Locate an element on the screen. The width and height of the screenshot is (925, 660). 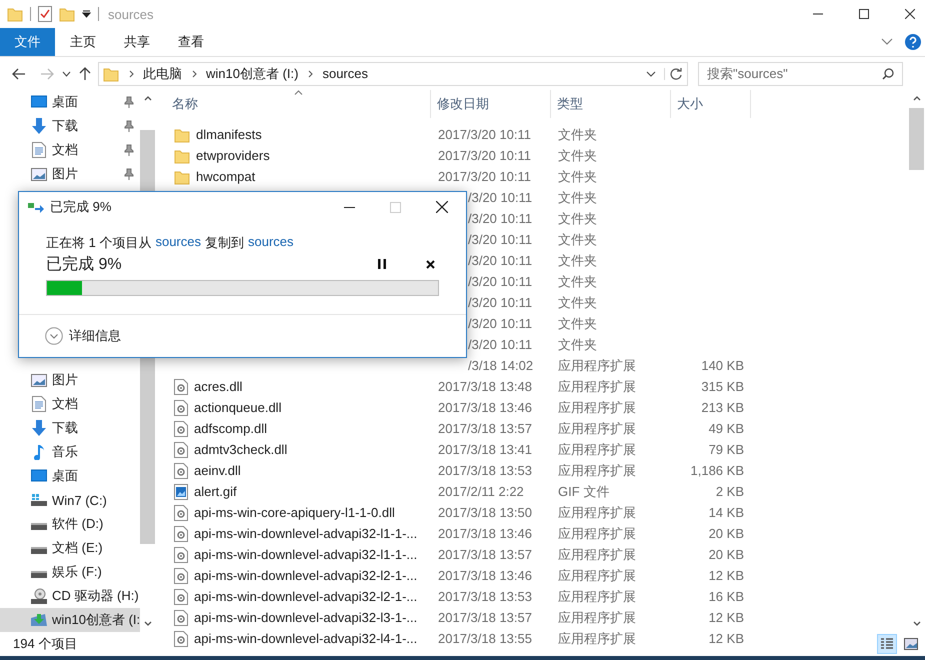
table-cell: 79 KB is located at coordinates (726, 449).